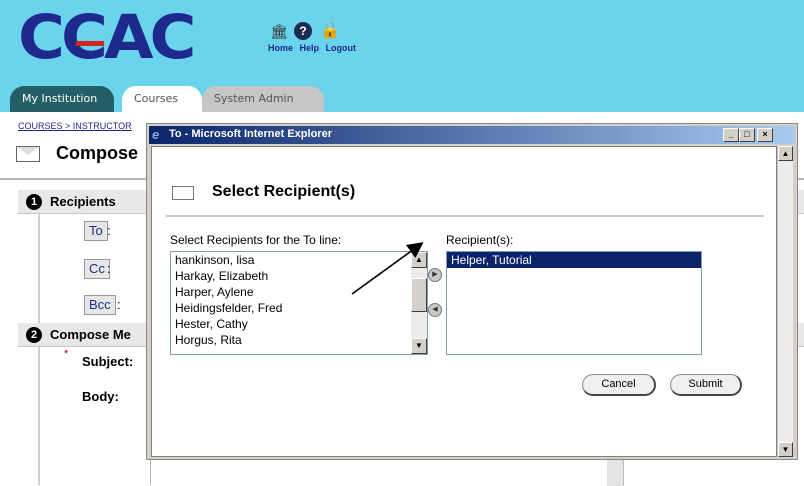  Describe the element at coordinates (303, 31) in the screenshot. I see `help-icon: ?` at that location.